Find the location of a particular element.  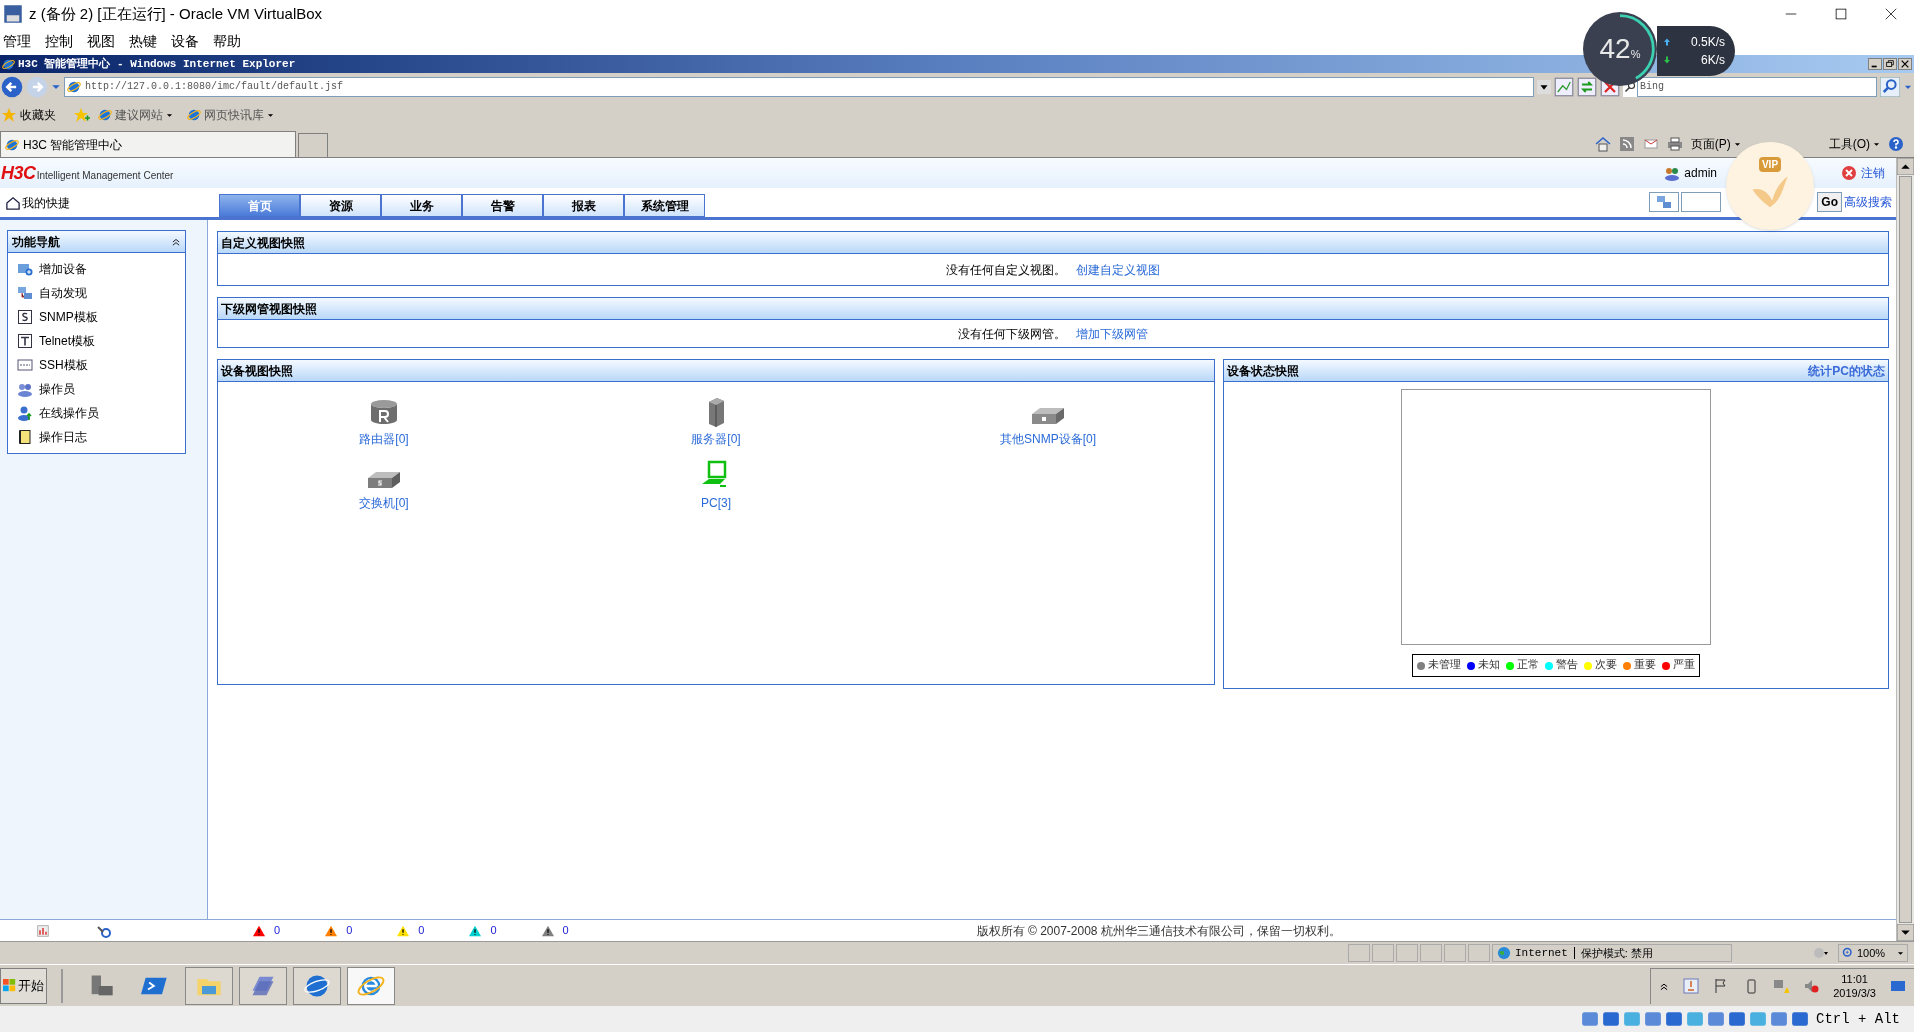

shortcuts-link: 我的快捷 is located at coordinates (46, 202).